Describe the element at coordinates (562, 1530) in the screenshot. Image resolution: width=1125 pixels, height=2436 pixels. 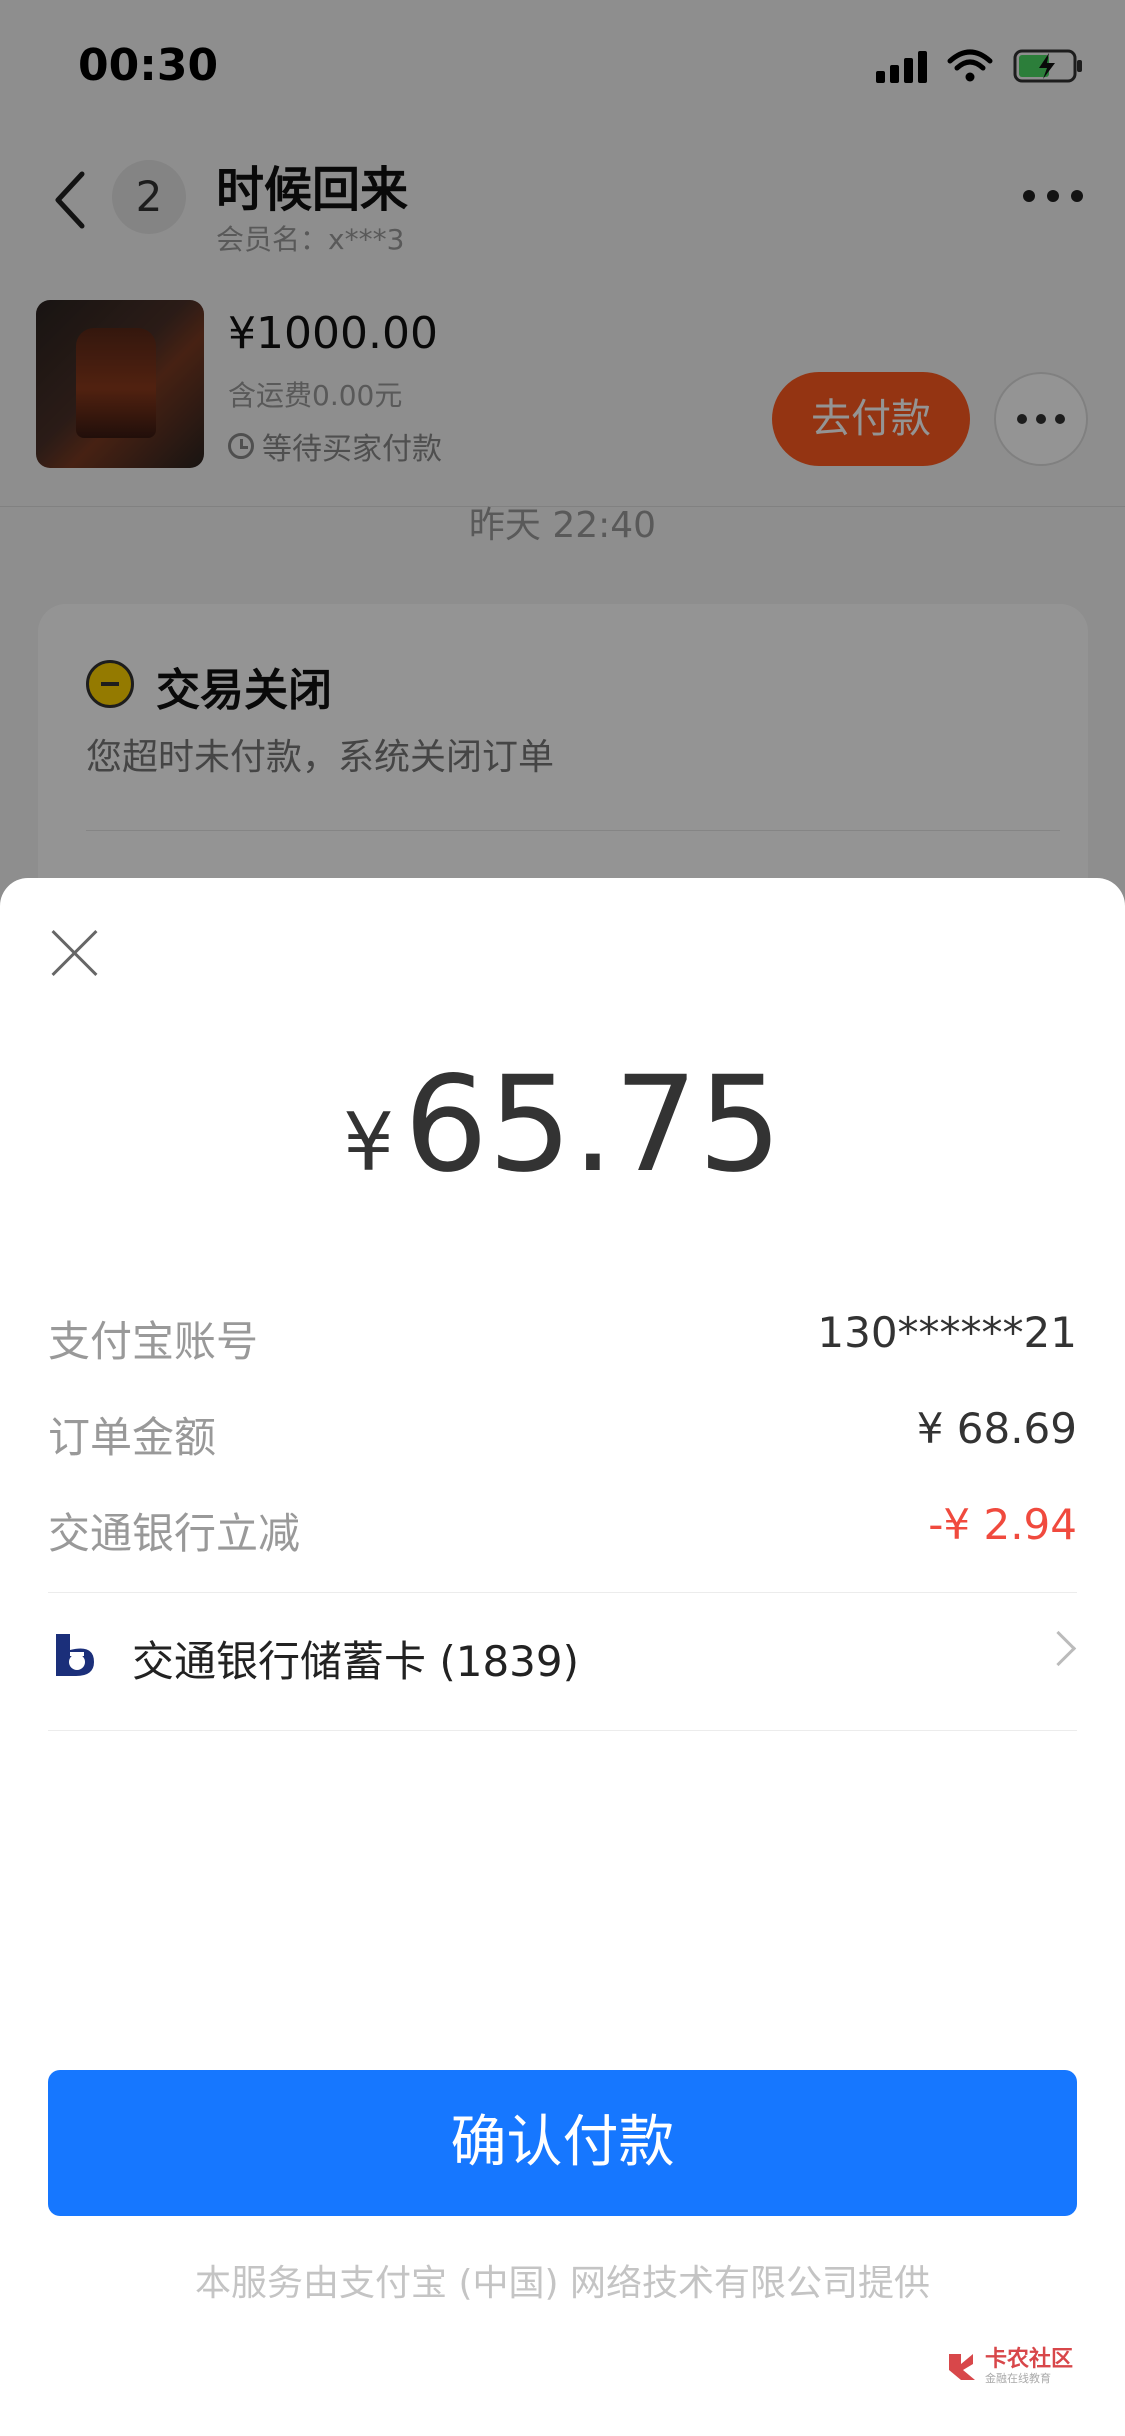
I see `bank-discount-row: 交通银行立减 -¥ 2.94` at that location.